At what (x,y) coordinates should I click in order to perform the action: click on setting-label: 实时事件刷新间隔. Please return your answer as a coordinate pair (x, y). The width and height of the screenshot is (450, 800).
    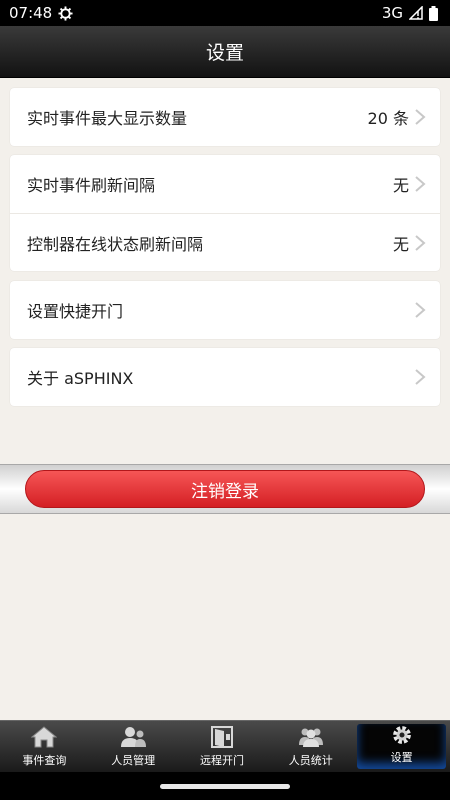
    Looking at the image, I should click on (91, 185).